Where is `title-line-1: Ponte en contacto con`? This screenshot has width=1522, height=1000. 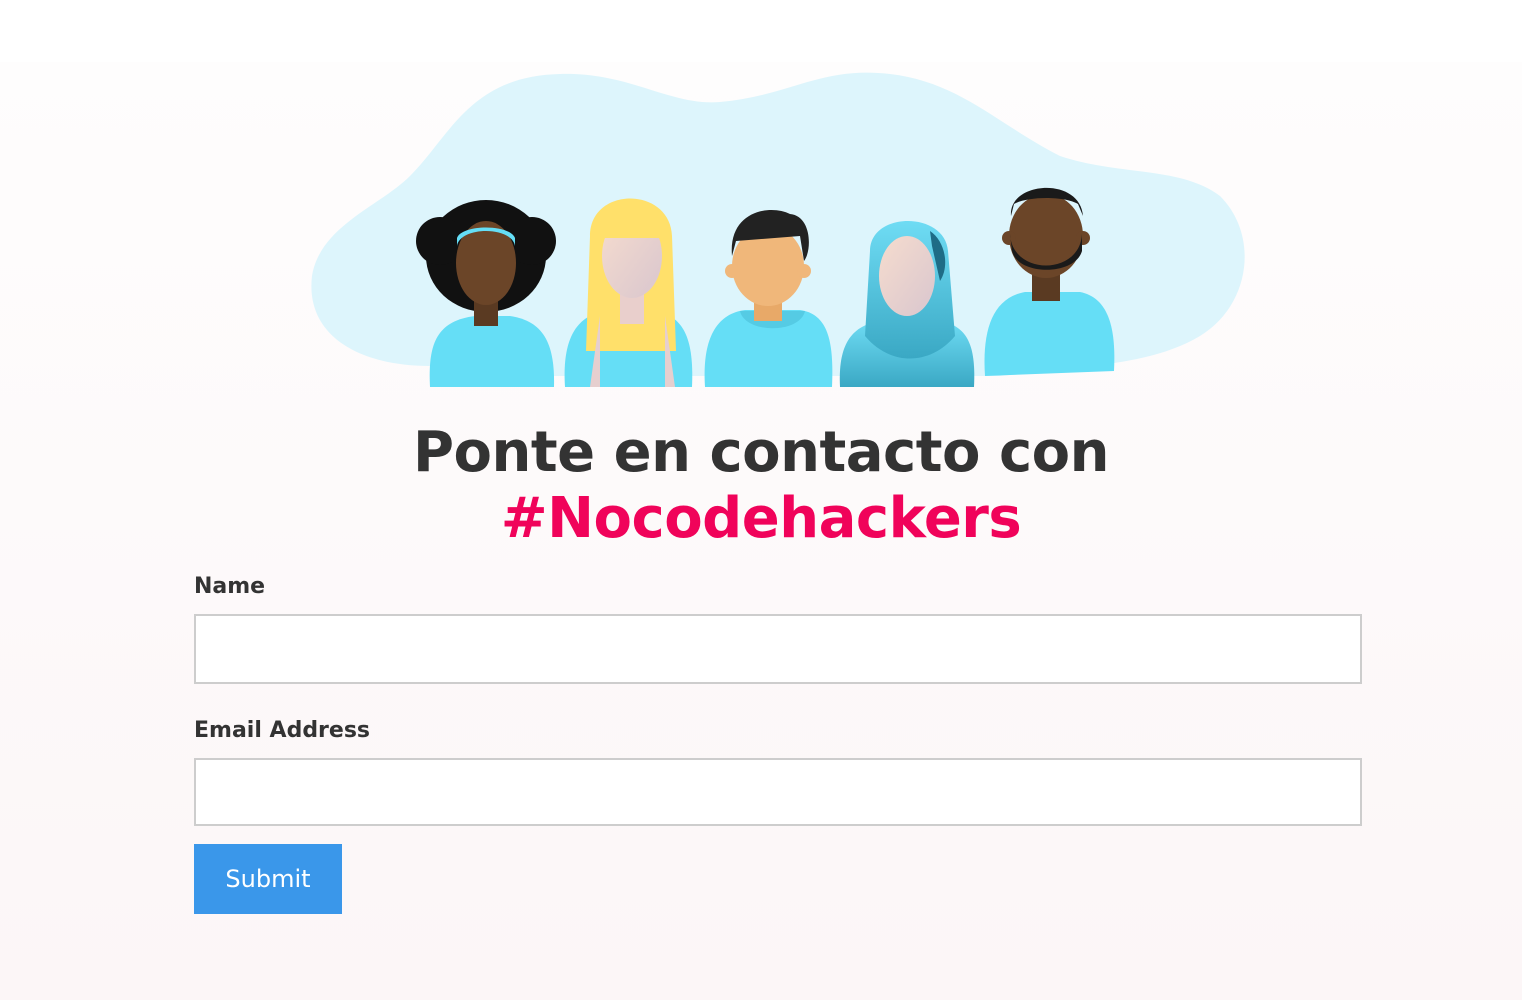
title-line-1: Ponte en contacto con is located at coordinates (761, 452).